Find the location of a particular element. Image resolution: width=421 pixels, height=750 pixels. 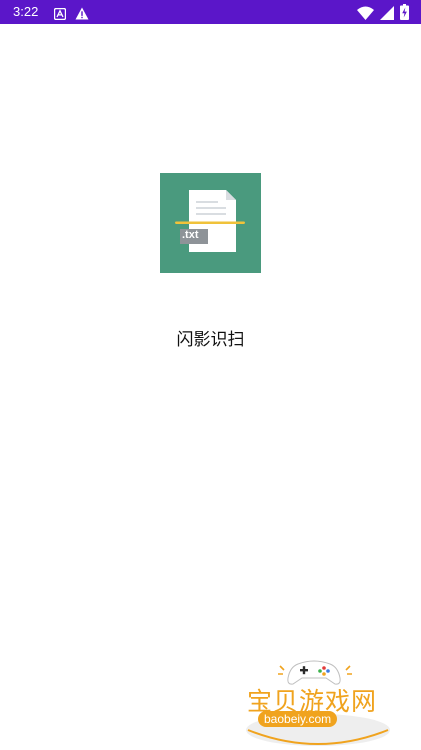

app-logo: .txt is located at coordinates (210, 223).